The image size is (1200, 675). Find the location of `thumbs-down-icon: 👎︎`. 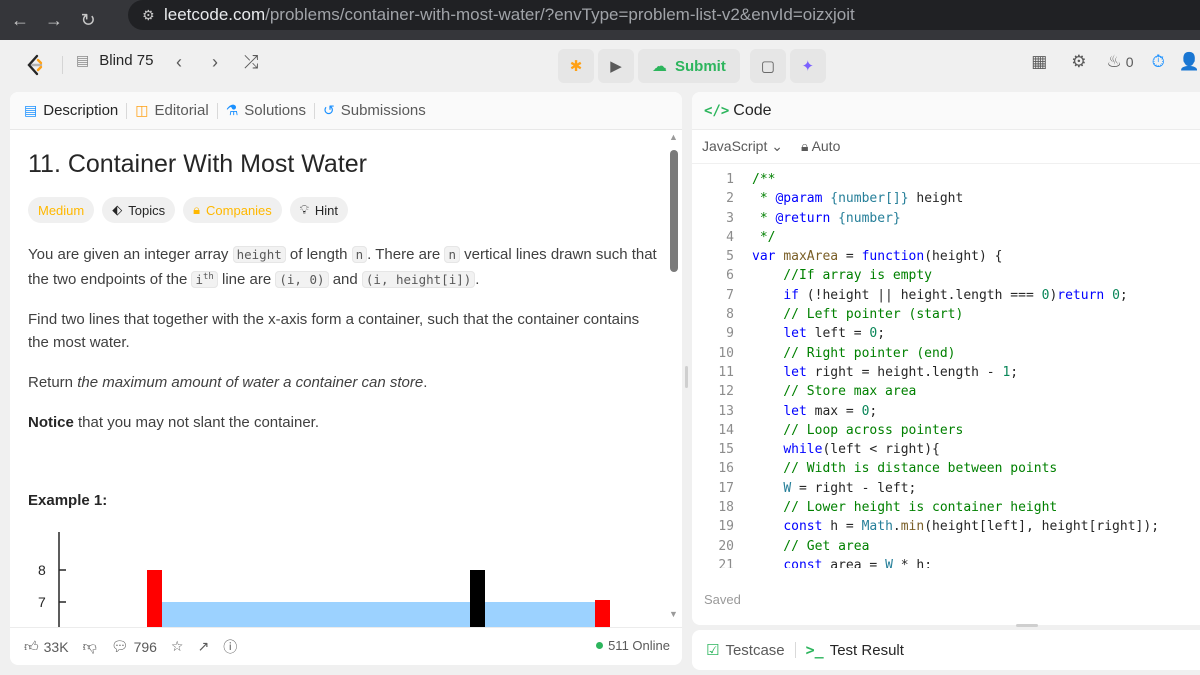

thumbs-down-icon: 👎︎ is located at coordinates (89, 646).